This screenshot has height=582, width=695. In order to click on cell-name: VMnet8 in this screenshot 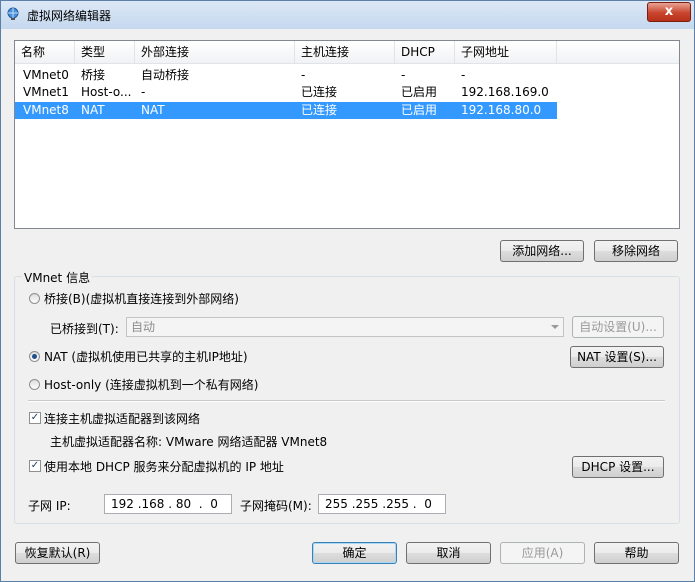, I will do `click(46, 110)`.